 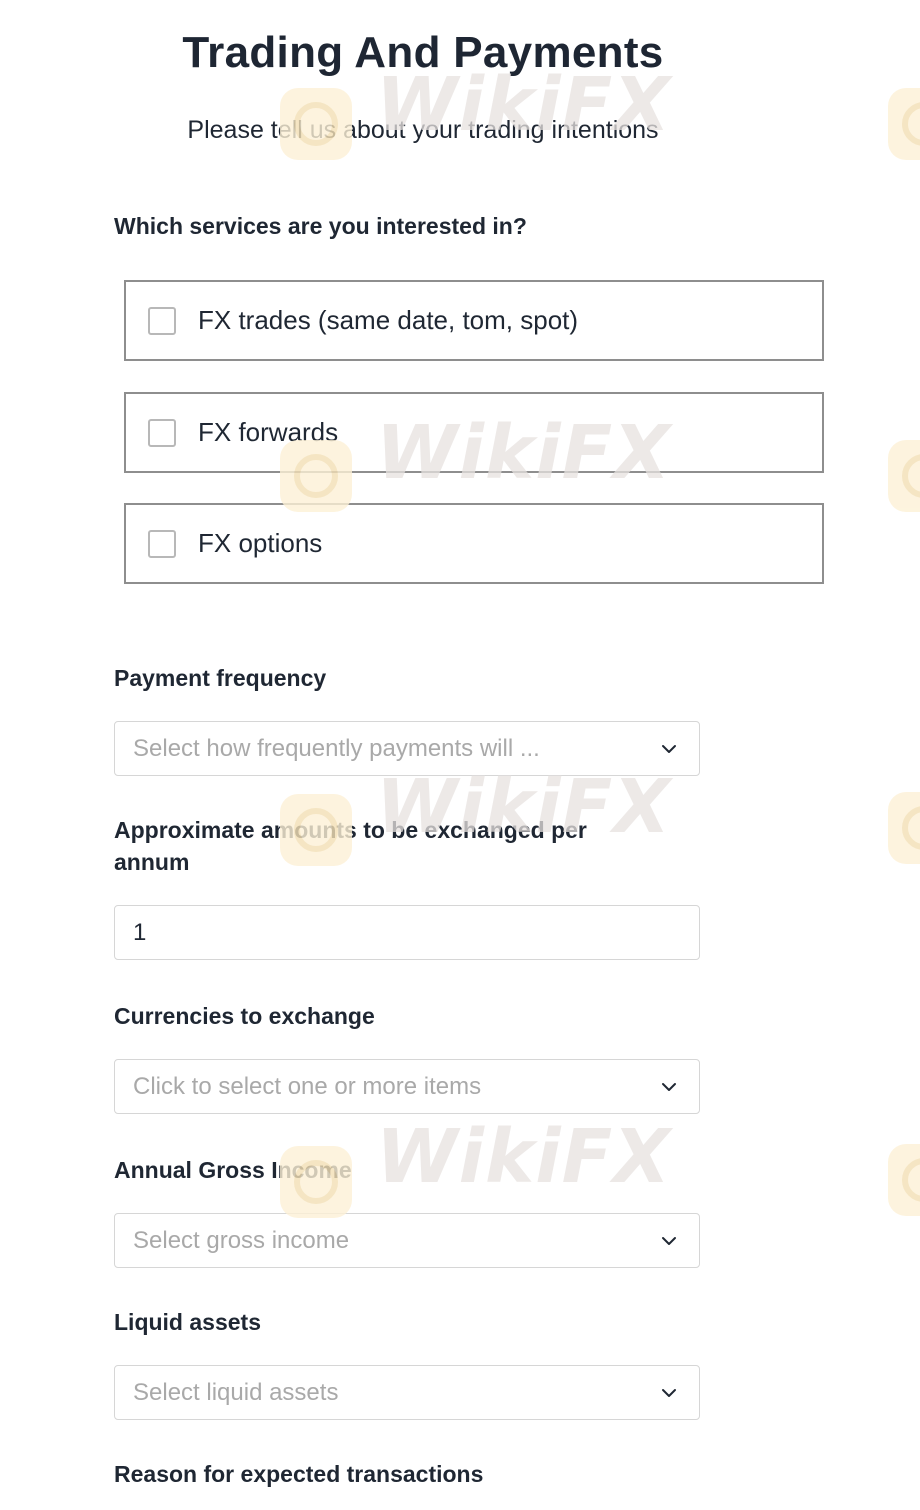 What do you see at coordinates (320, 226) in the screenshot?
I see `services-label: Which services are you interested in?` at bounding box center [320, 226].